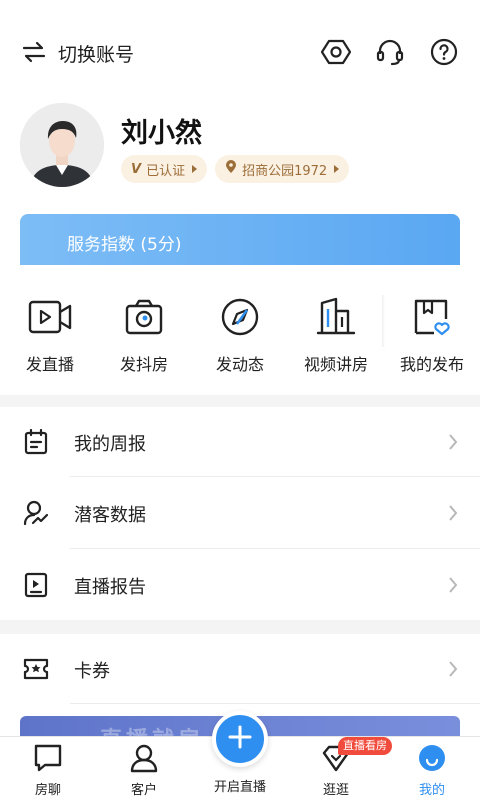 The image size is (480, 800). Describe the element at coordinates (96, 55) in the screenshot. I see `switch-account-label: 切换账号` at that location.